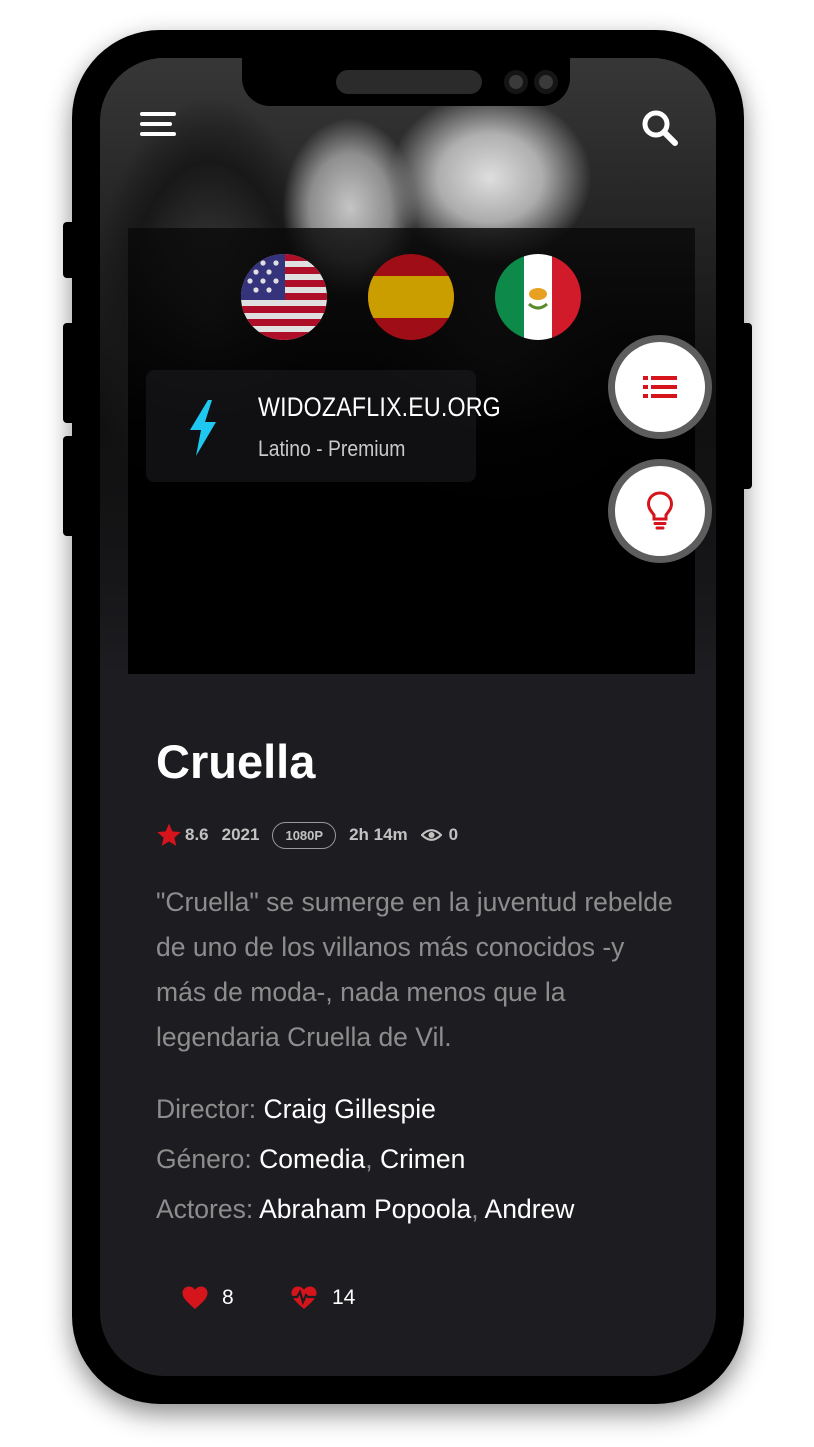 This screenshot has height=1447, width=814. I want to click on server-option: WIDOZAFLIX.EU.ORG Latino - Premium, so click(323, 426).